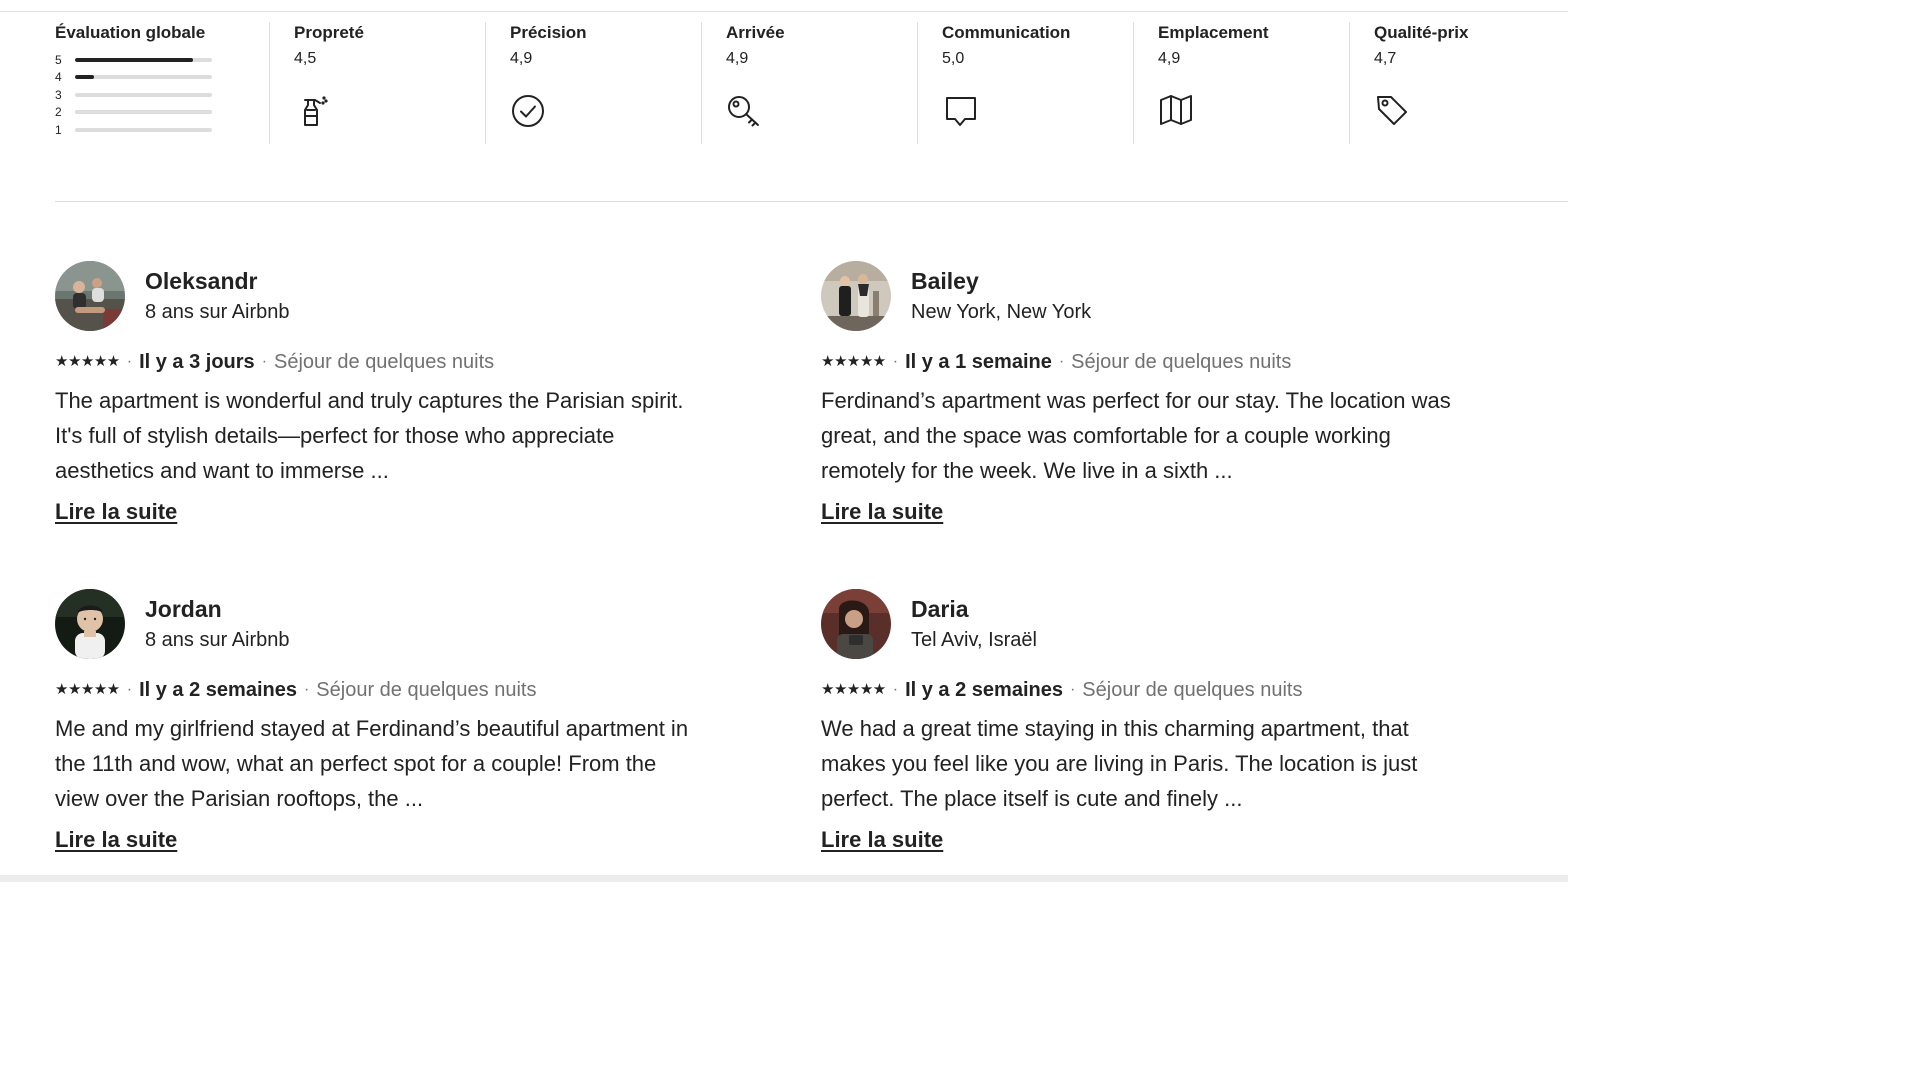  Describe the element at coordinates (183, 609) in the screenshot. I see `reviewer-name: Jordan` at that location.